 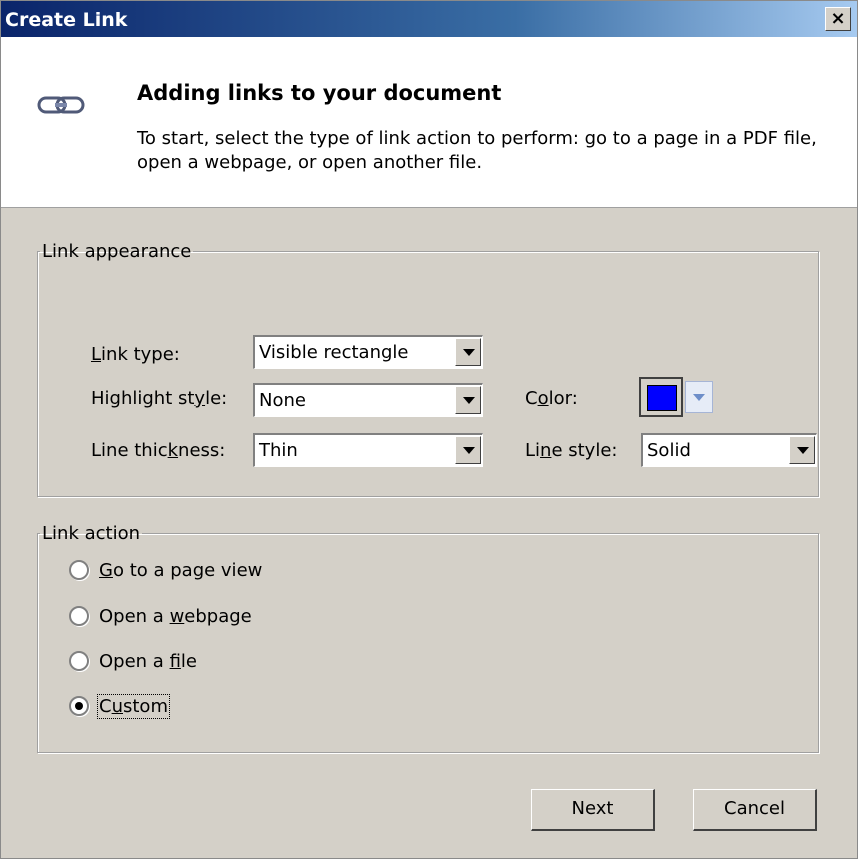 I want to click on close-button: ×, so click(x=838, y=19).